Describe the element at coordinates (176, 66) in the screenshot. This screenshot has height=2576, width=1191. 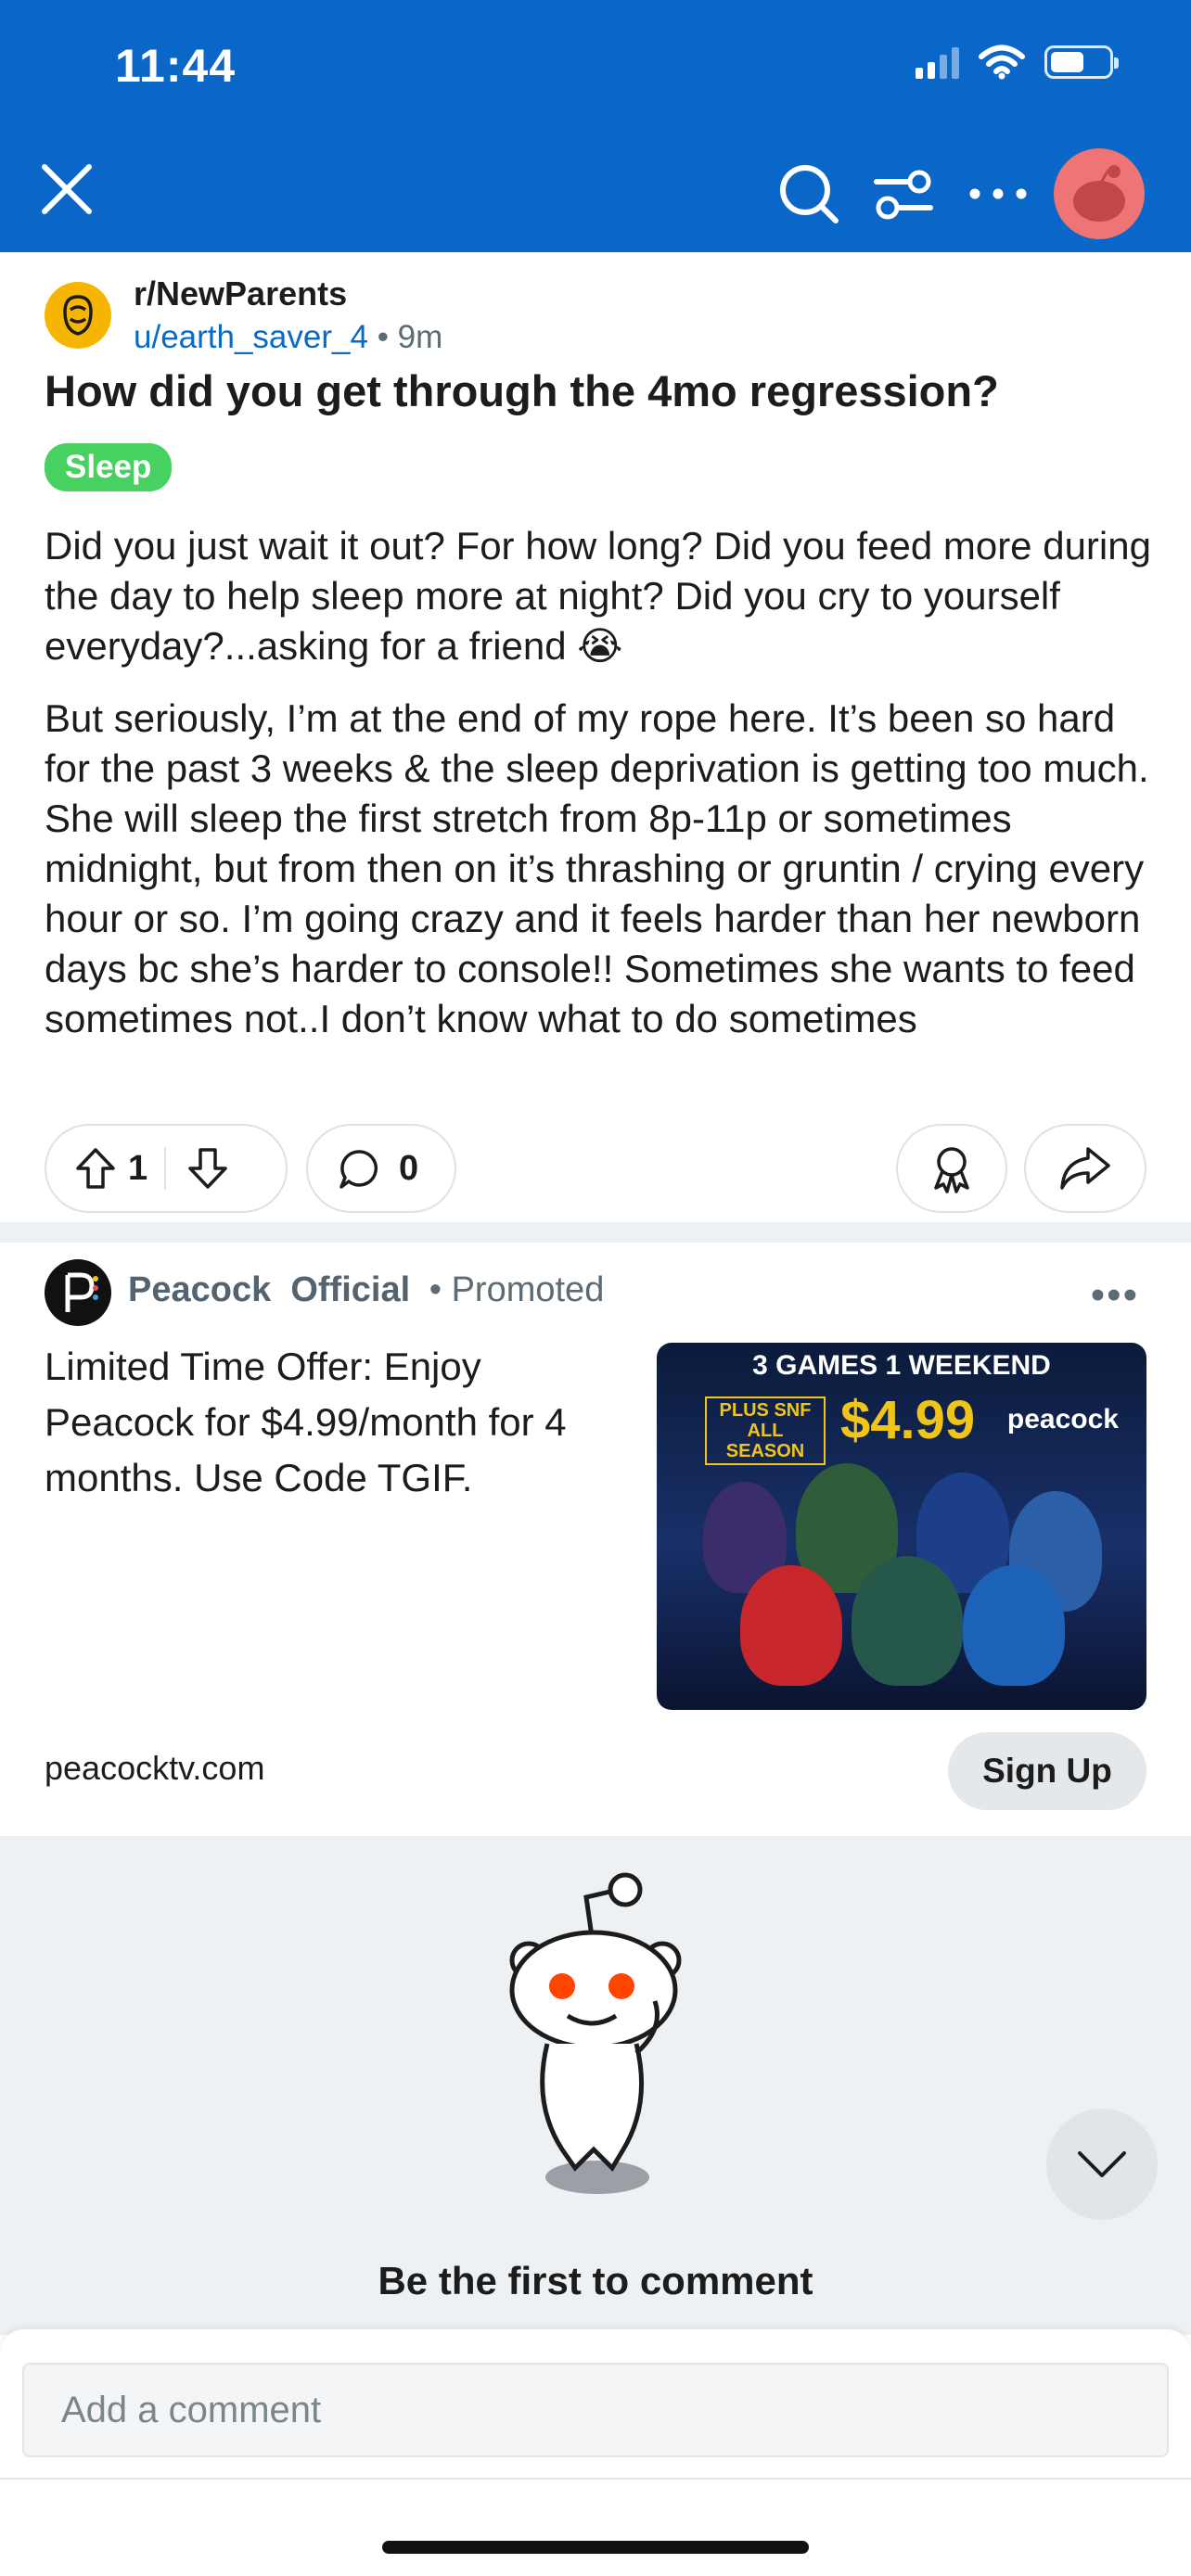
I see `status-time: 11:44` at that location.